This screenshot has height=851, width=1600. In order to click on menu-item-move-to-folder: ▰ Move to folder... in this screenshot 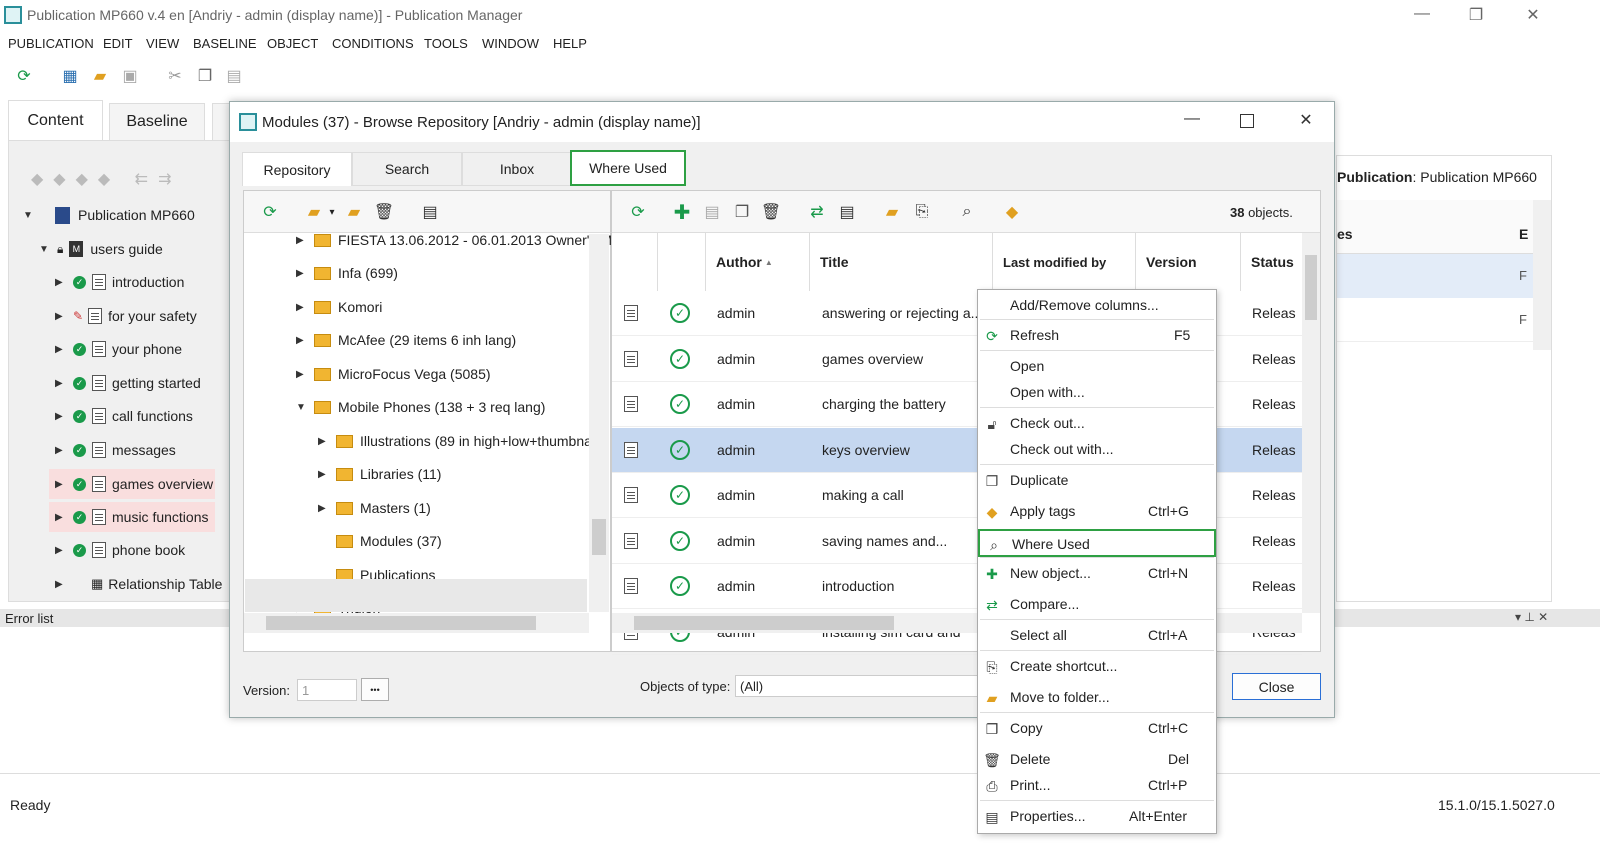, I will do `click(1097, 698)`.